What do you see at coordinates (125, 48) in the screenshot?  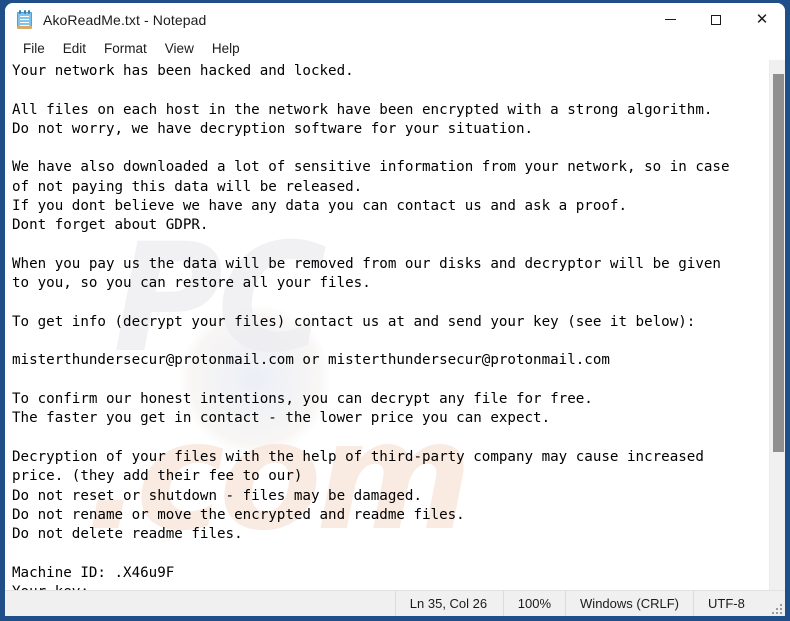 I see `menu-item-format: Format` at bounding box center [125, 48].